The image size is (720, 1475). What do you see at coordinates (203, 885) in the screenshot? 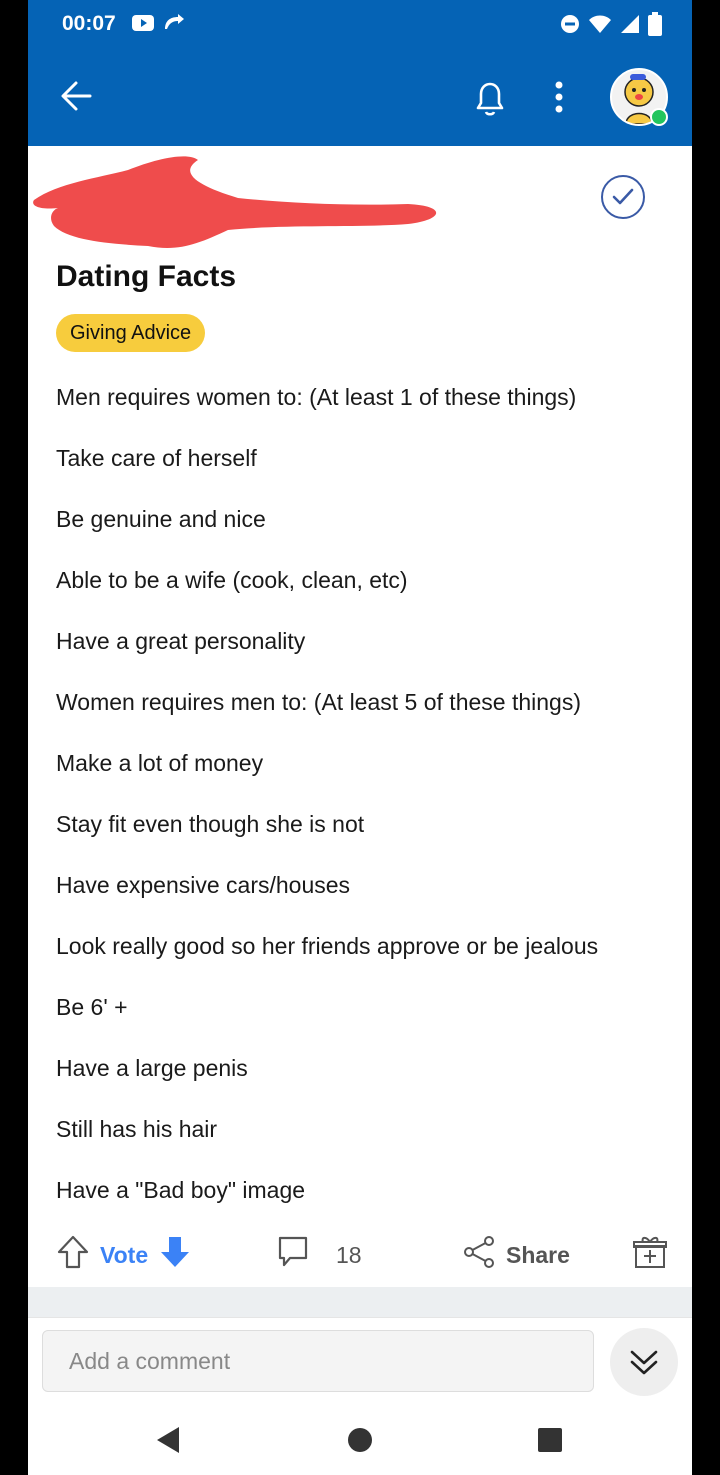
I see `body-line: Have expensive cars/houses` at bounding box center [203, 885].